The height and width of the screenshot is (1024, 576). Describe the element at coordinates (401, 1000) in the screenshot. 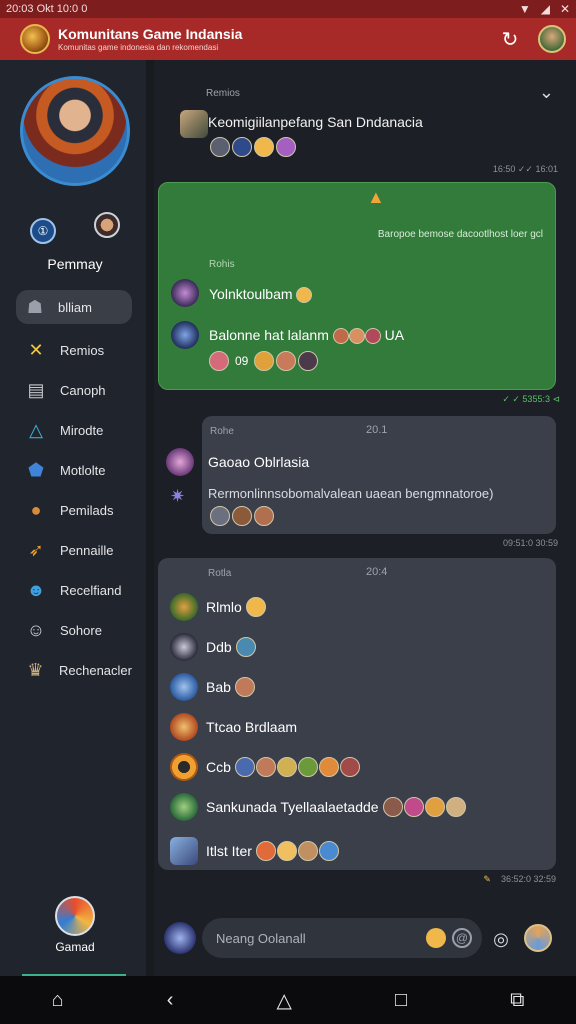

I see `recents-icon: □` at that location.